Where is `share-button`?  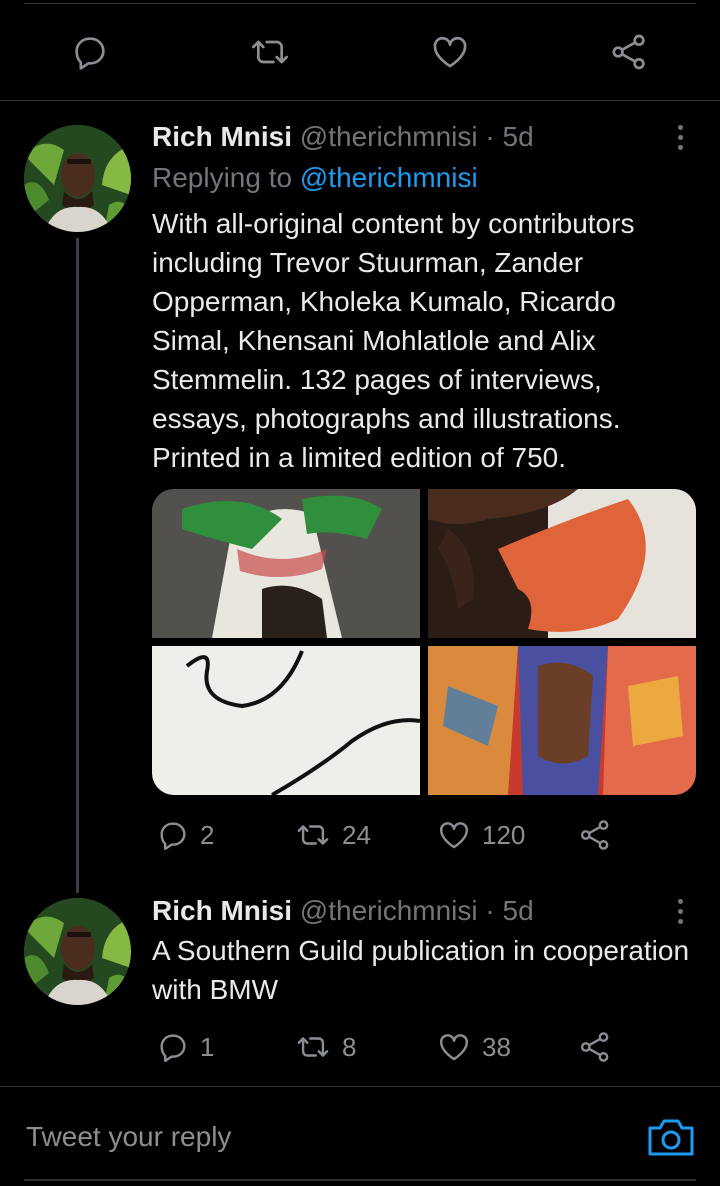 share-button is located at coordinates (595, 1047).